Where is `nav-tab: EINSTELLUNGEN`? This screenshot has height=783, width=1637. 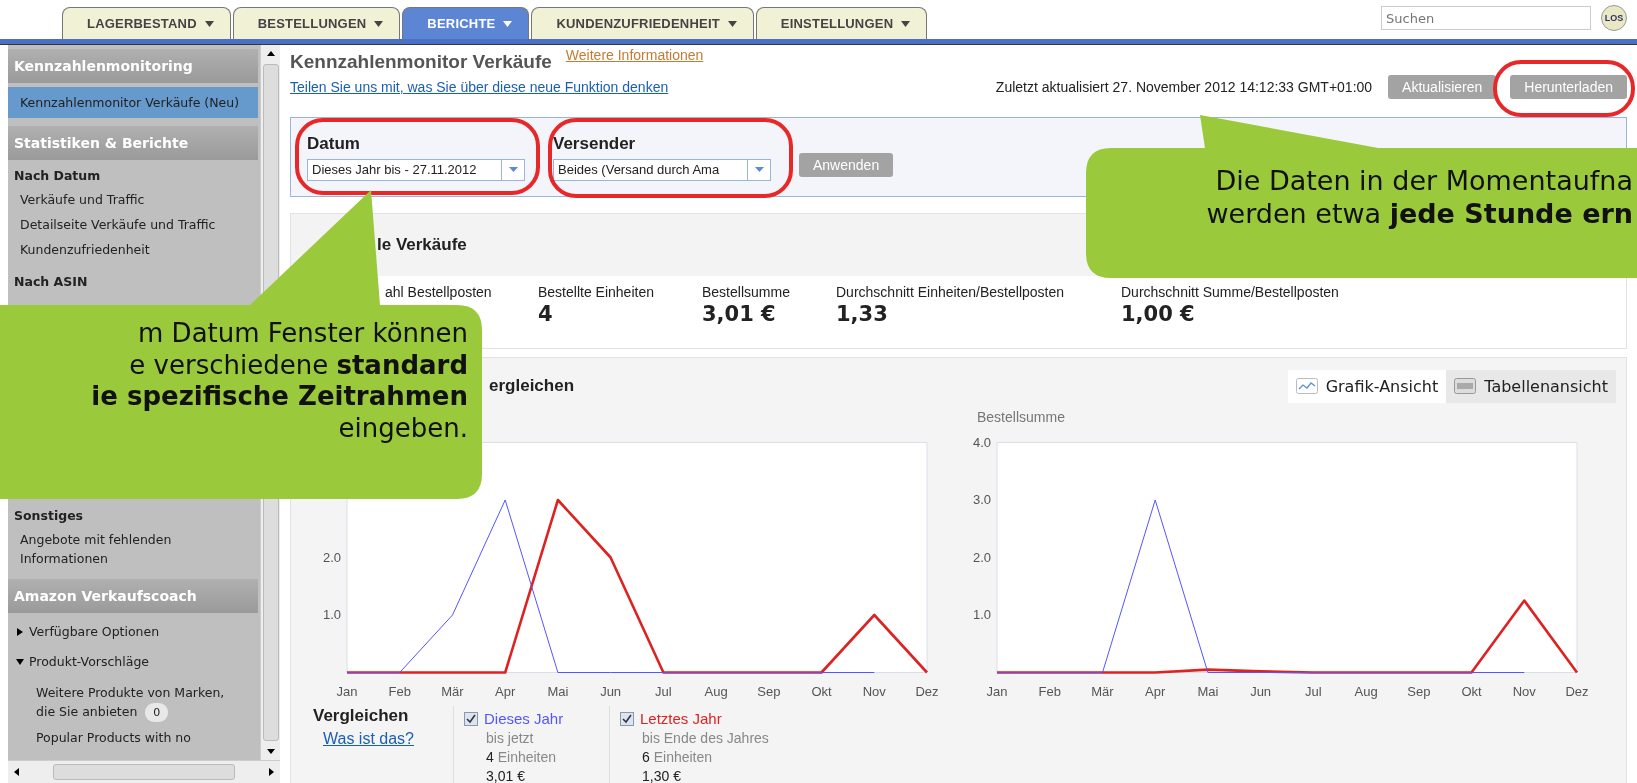 nav-tab: EINSTELLUNGEN is located at coordinates (841, 23).